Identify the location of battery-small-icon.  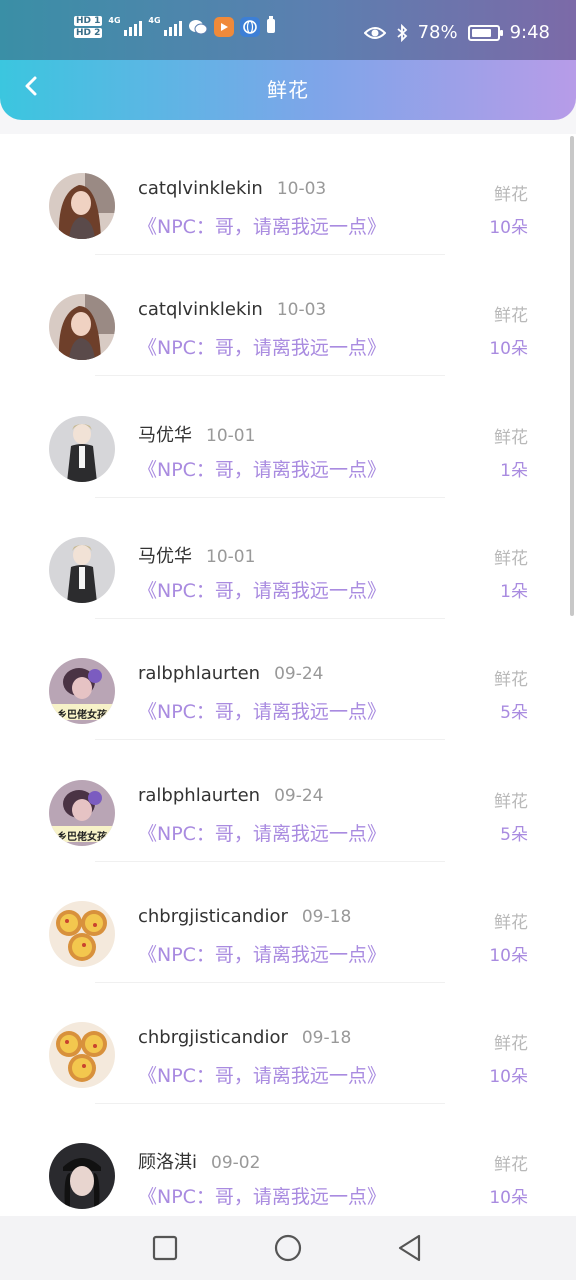
(271, 27).